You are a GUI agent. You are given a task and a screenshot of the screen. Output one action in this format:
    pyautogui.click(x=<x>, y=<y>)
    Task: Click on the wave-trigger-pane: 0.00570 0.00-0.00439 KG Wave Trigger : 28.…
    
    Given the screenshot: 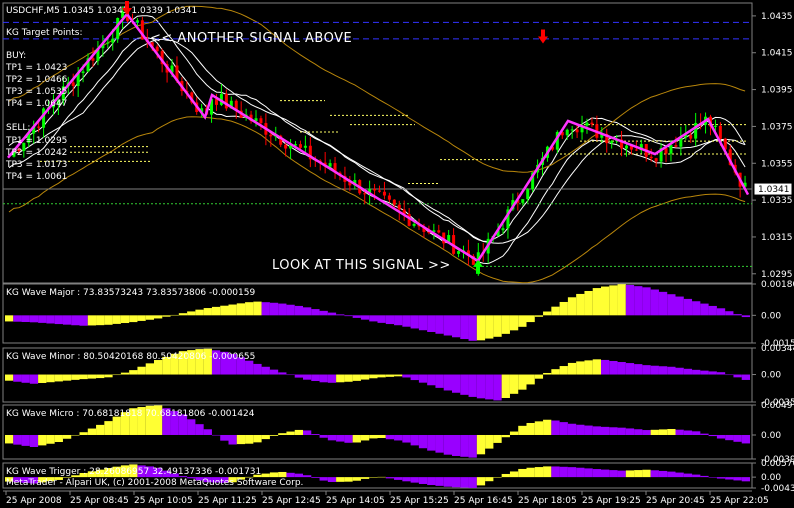 What is the action you would take?
    pyautogui.click(x=398, y=476)
    